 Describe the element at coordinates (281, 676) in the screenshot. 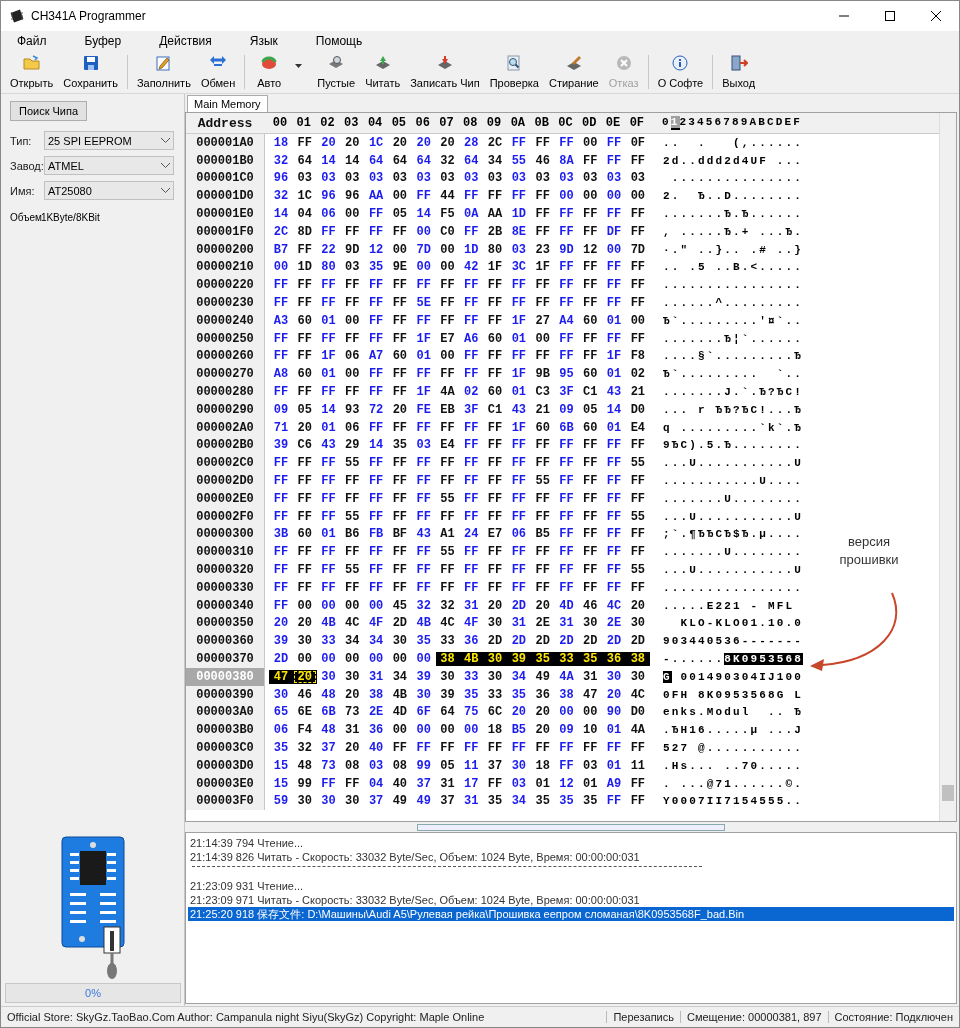

I see `highlighted-bytes: 47` at that location.